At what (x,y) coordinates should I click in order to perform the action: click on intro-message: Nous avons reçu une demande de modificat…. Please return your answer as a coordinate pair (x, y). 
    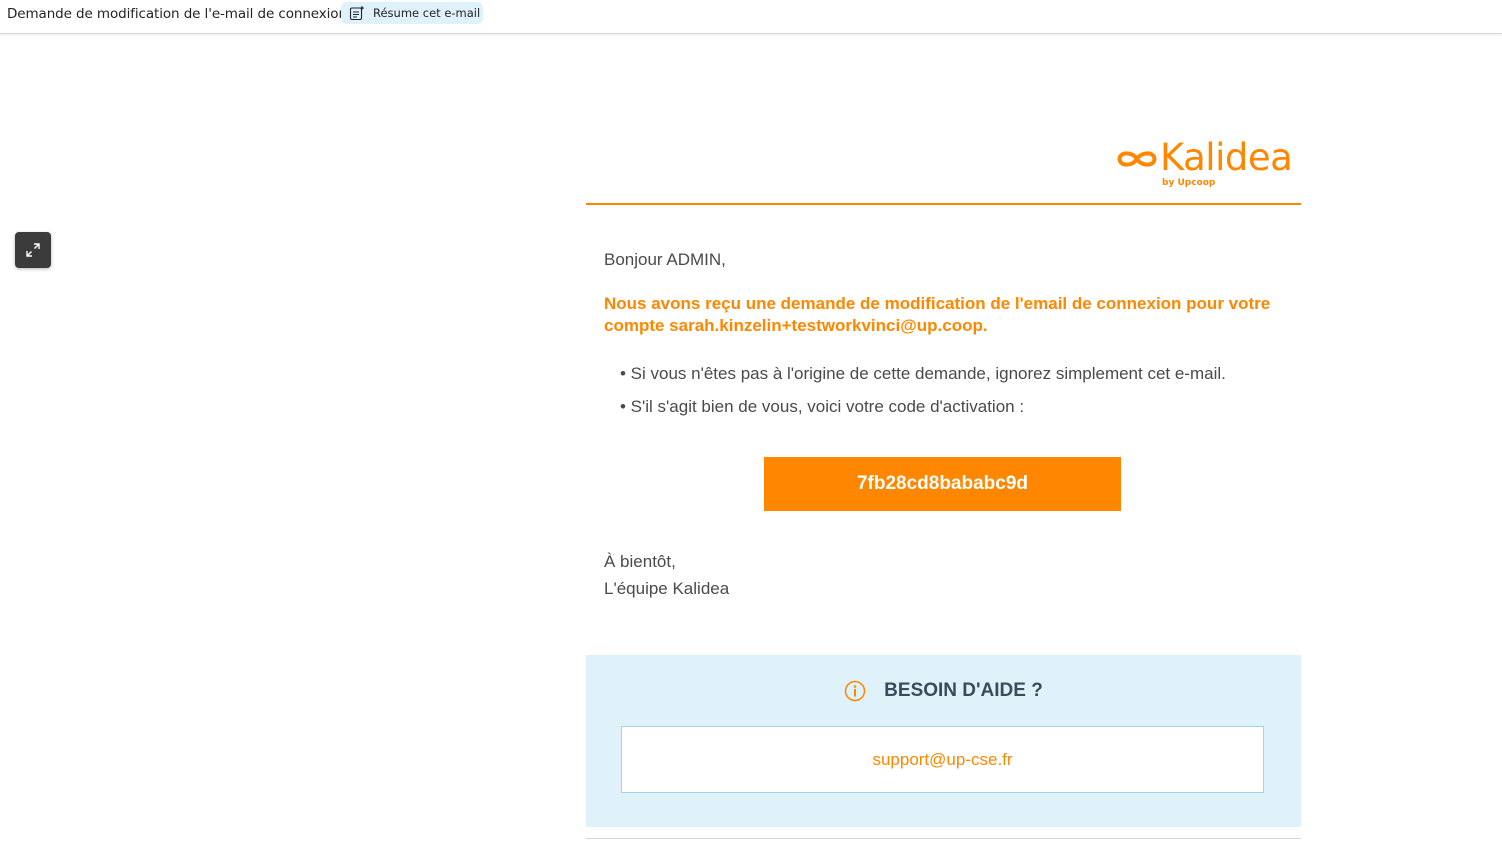
    Looking at the image, I should click on (937, 314).